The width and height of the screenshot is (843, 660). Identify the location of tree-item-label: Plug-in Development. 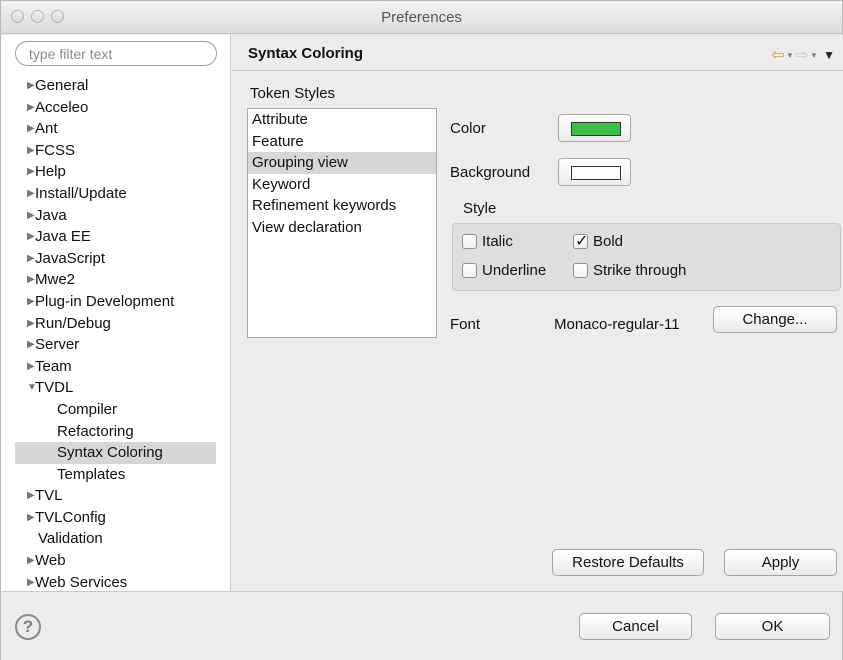
(105, 301).